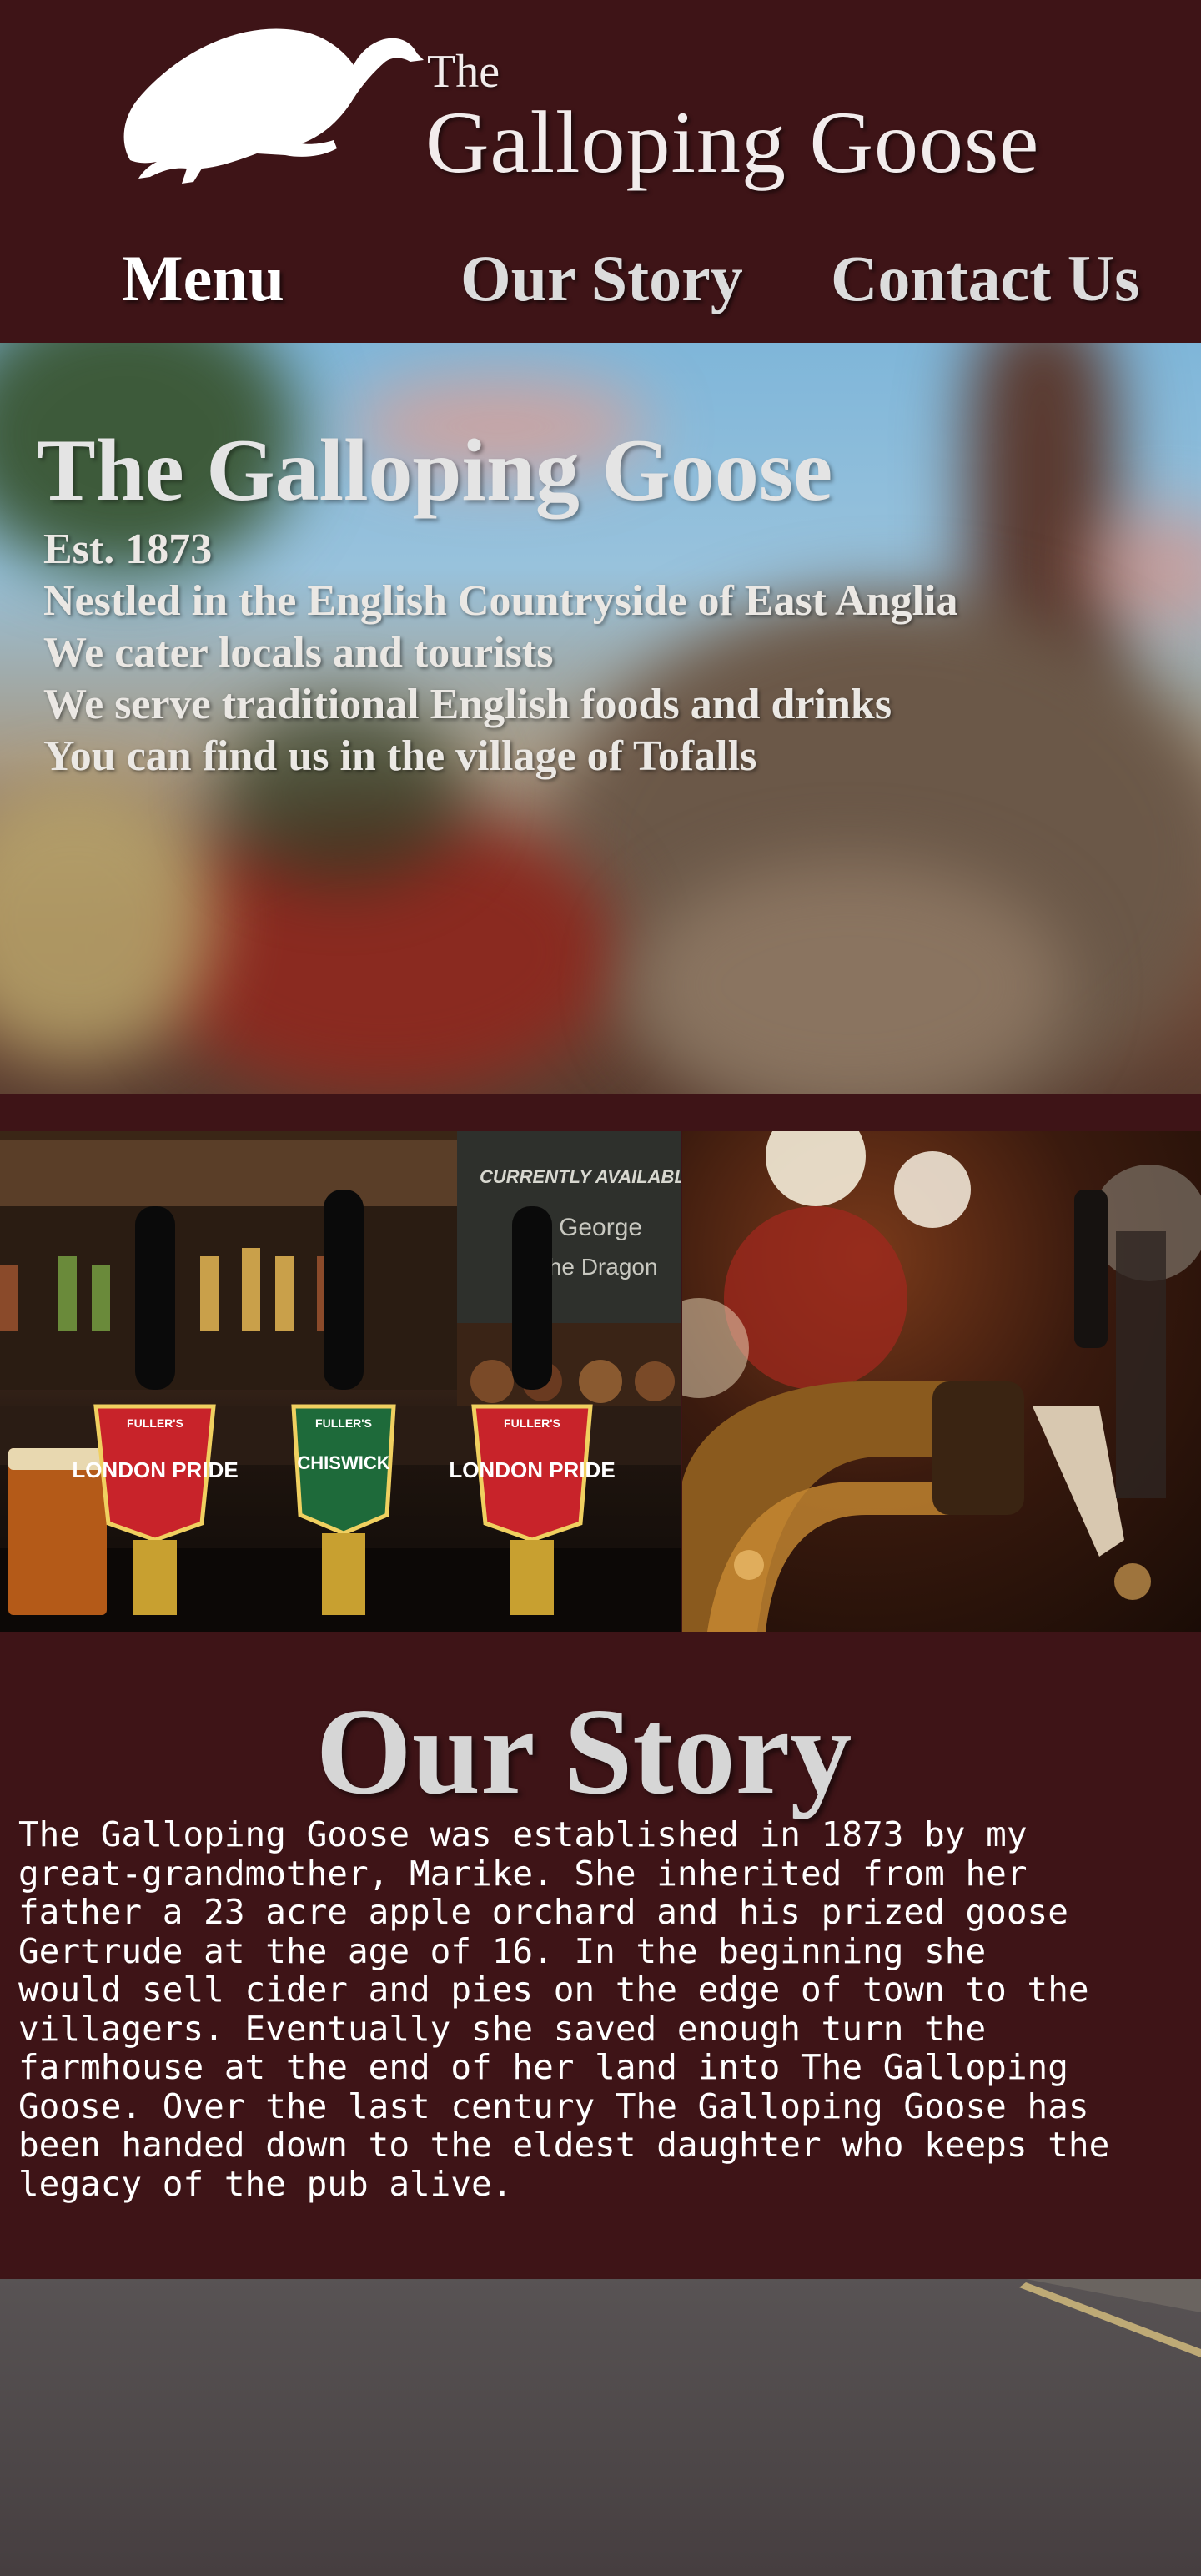 This screenshot has height=2576, width=1201. What do you see at coordinates (600, 1267) in the screenshot?
I see `chalkboard-item-2: the Dragon` at bounding box center [600, 1267].